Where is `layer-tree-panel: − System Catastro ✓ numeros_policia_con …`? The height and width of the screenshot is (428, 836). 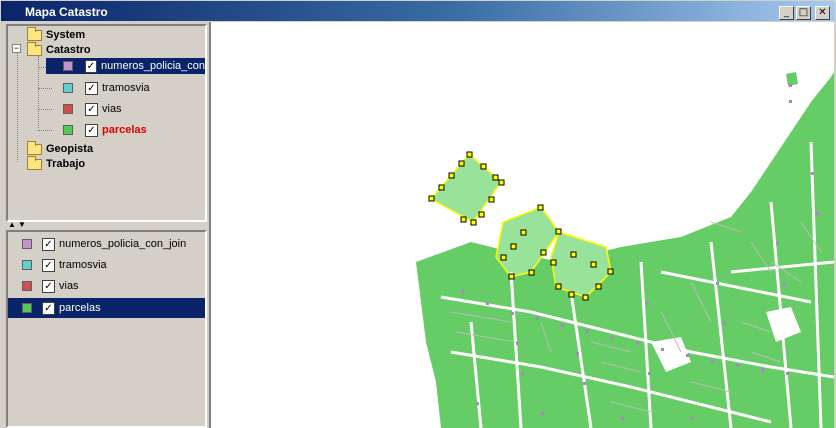 layer-tree-panel: − System Catastro ✓ numeros_policia_con … is located at coordinates (106, 123).